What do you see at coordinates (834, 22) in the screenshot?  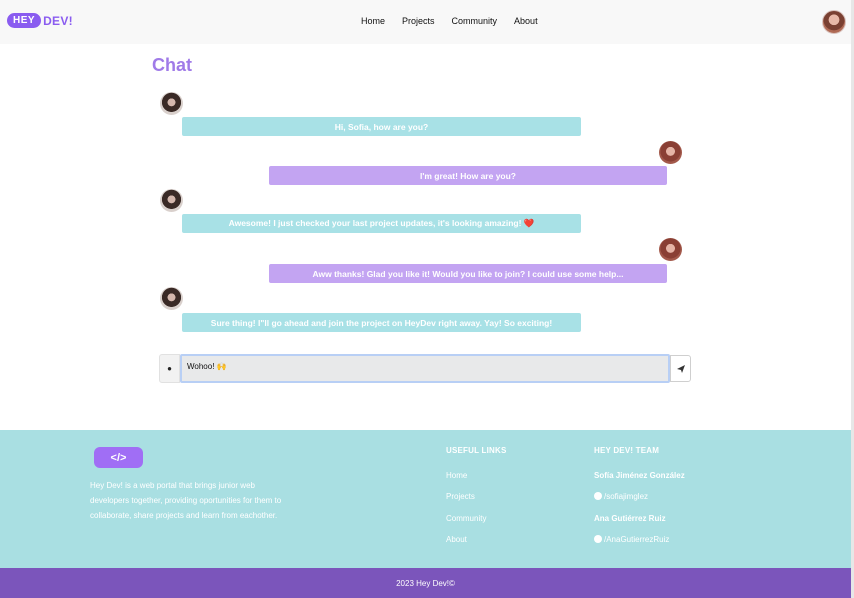 I see `user-avatar` at bounding box center [834, 22].